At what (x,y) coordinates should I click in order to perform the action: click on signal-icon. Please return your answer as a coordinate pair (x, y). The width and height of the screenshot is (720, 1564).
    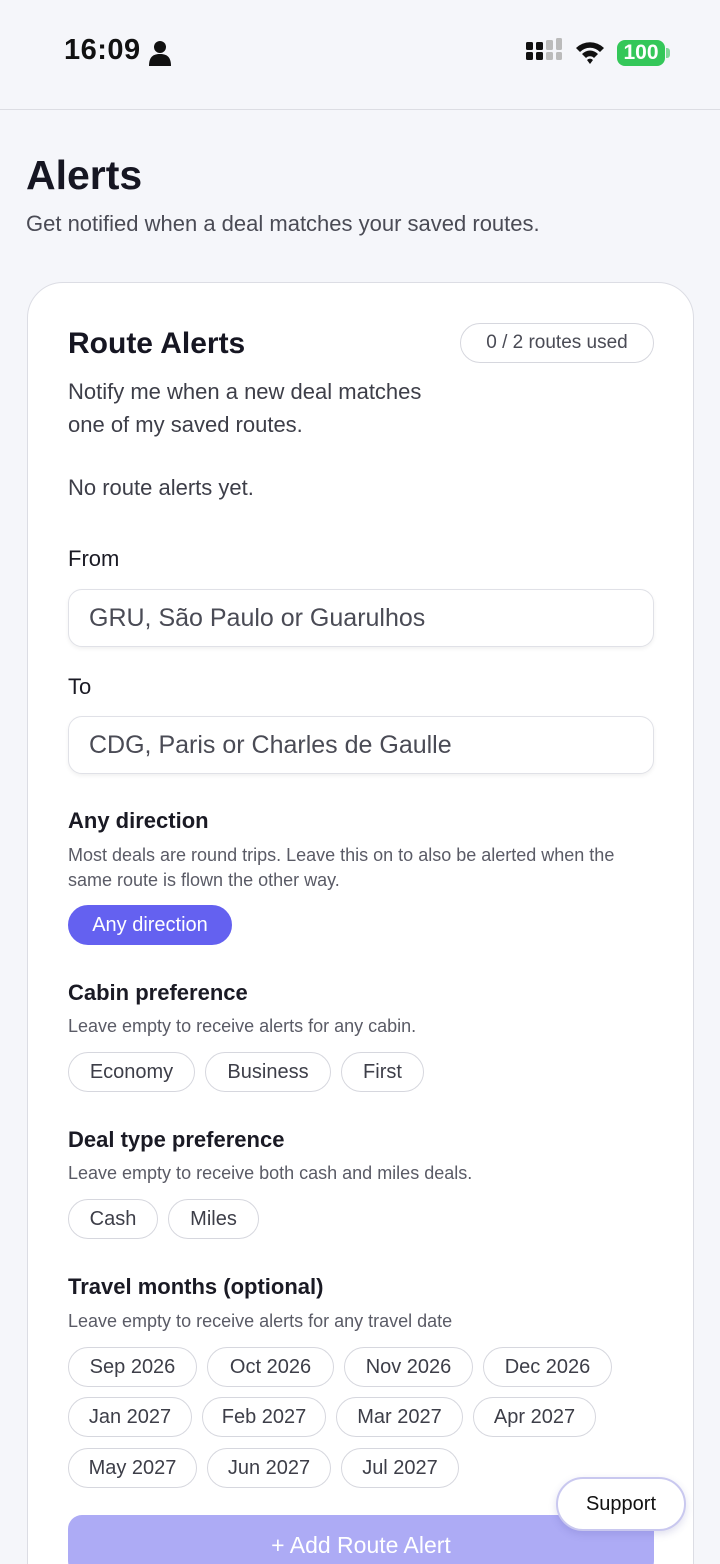
    Looking at the image, I should click on (544, 49).